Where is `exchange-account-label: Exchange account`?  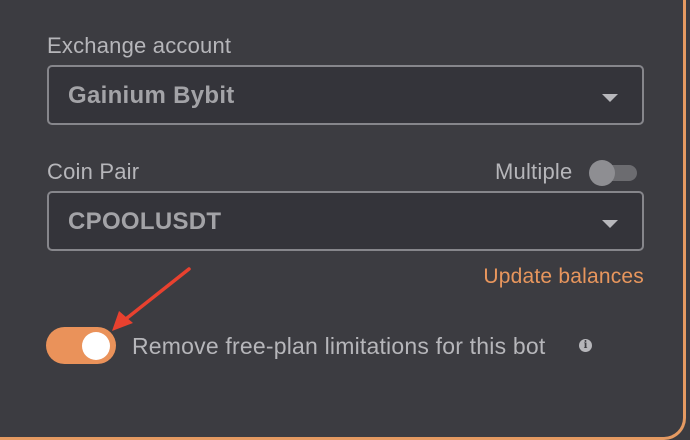 exchange-account-label: Exchange account is located at coordinates (139, 45).